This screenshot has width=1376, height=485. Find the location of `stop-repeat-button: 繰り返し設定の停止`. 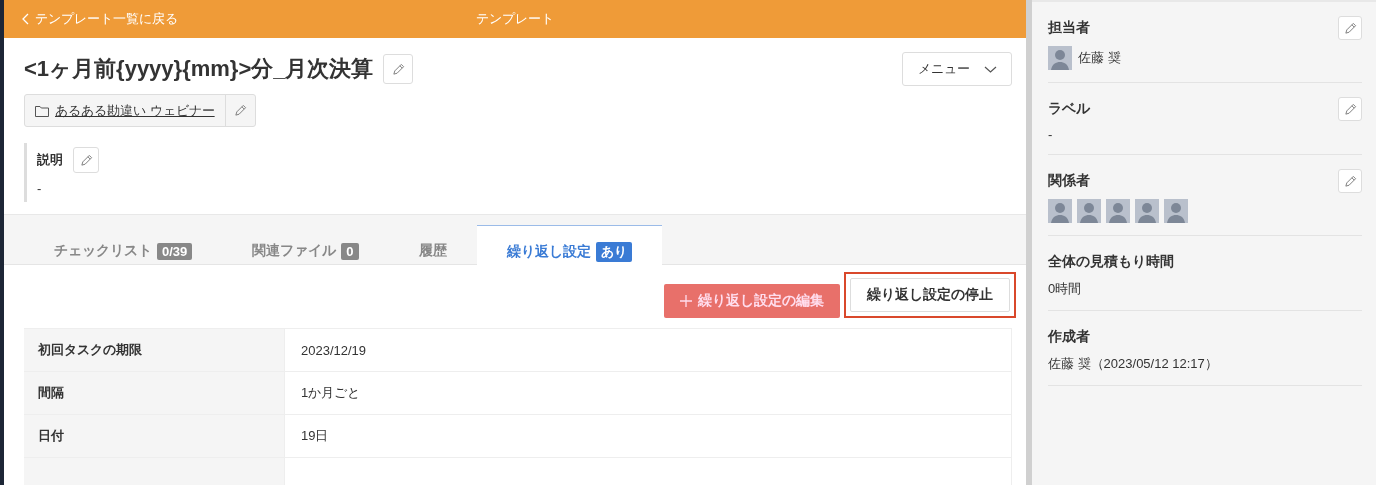

stop-repeat-button: 繰り返し設定の停止 is located at coordinates (930, 295).